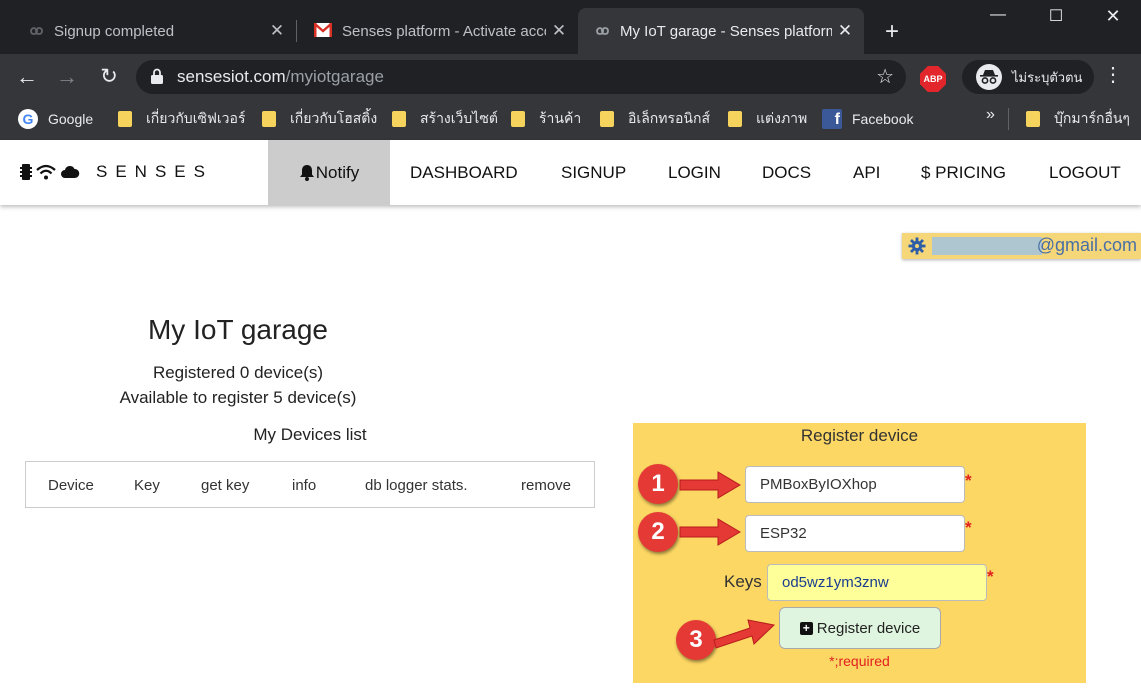 The image size is (1141, 691). I want to click on user-email-badge: @gmail.com, so click(1021, 246).